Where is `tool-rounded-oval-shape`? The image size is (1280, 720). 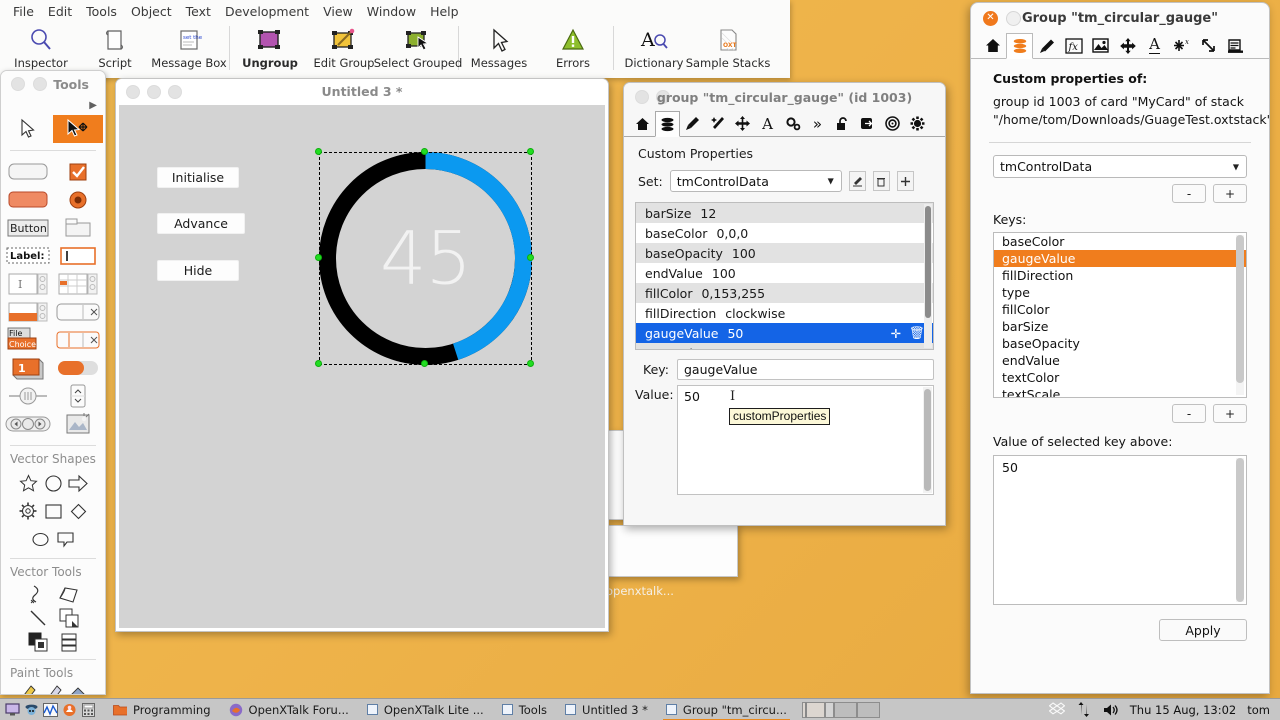
tool-rounded-oval-shape is located at coordinates (40, 539).